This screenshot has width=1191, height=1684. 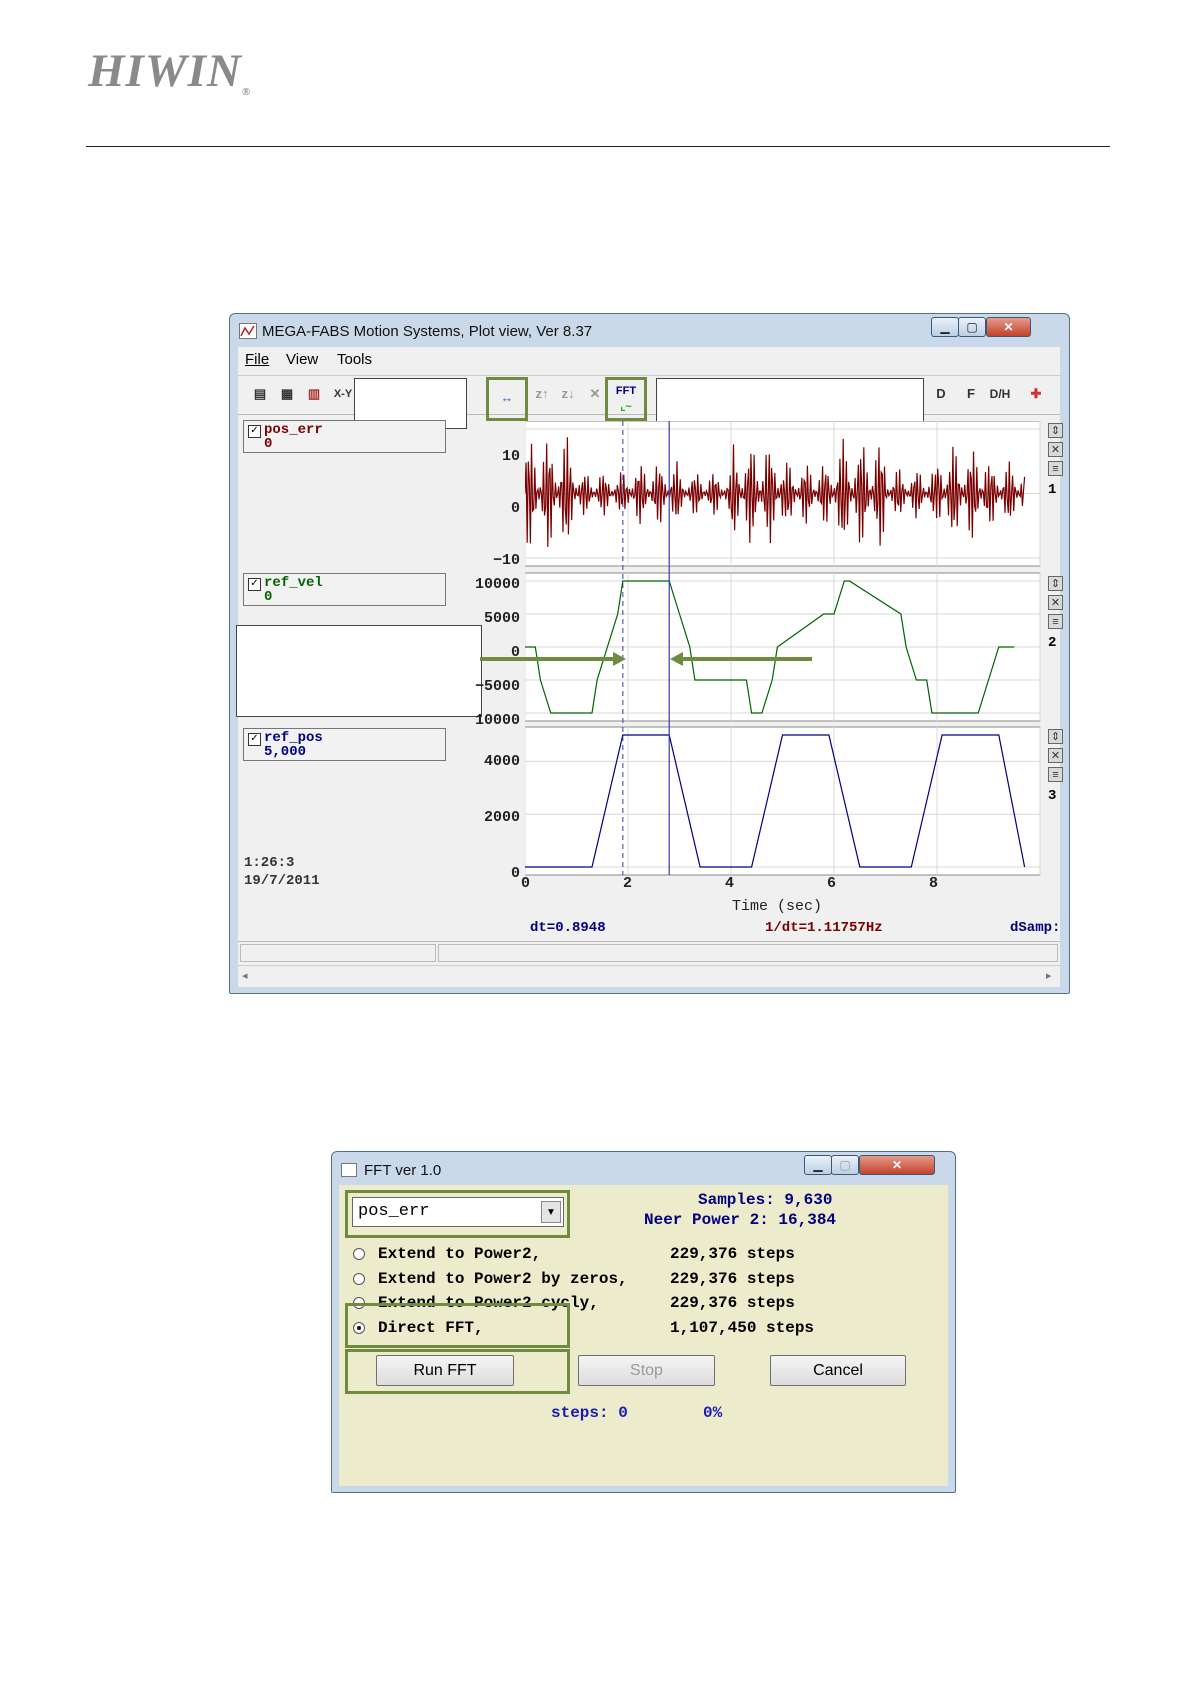 What do you see at coordinates (897, 1165) in the screenshot?
I see `fft-close-button: ✕` at bounding box center [897, 1165].